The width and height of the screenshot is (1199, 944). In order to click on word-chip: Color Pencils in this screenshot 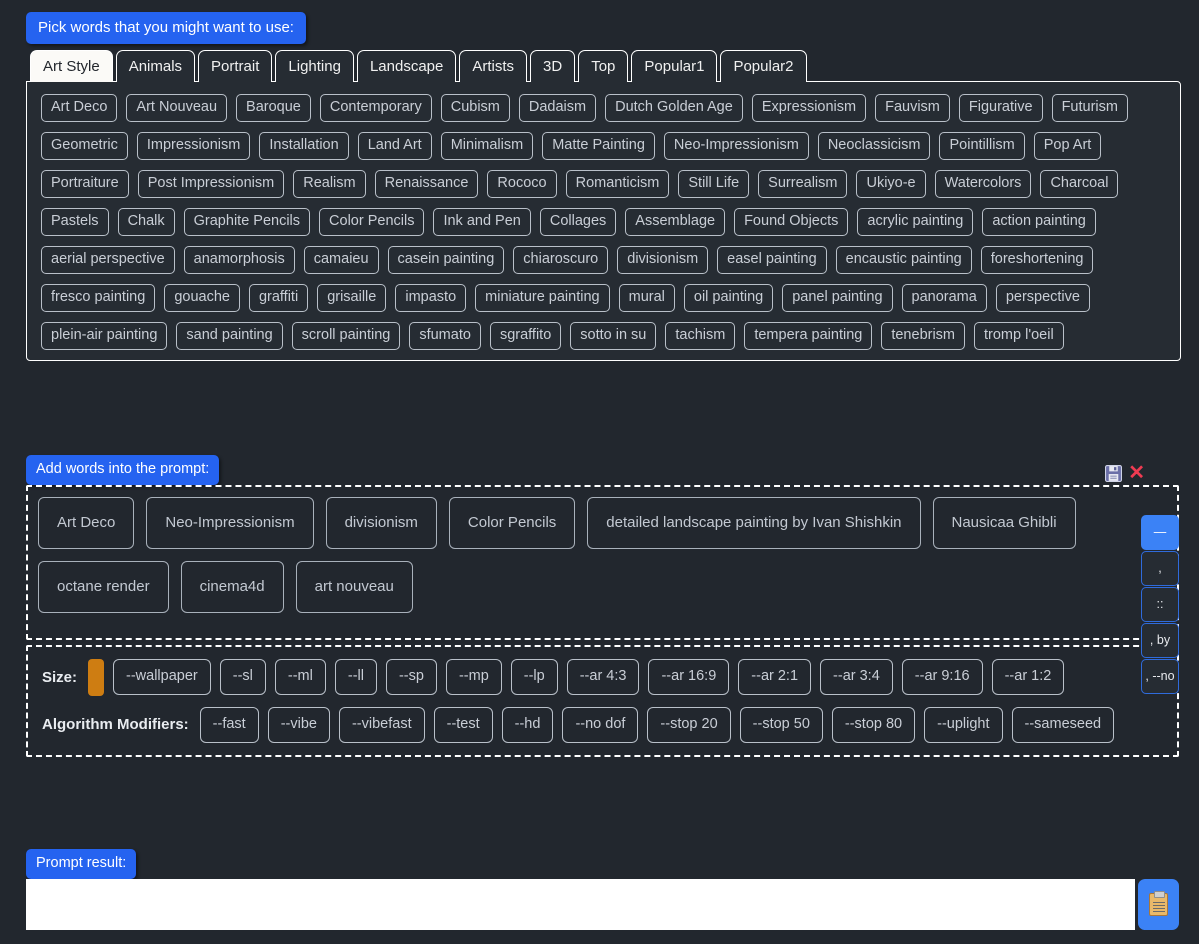, I will do `click(372, 222)`.